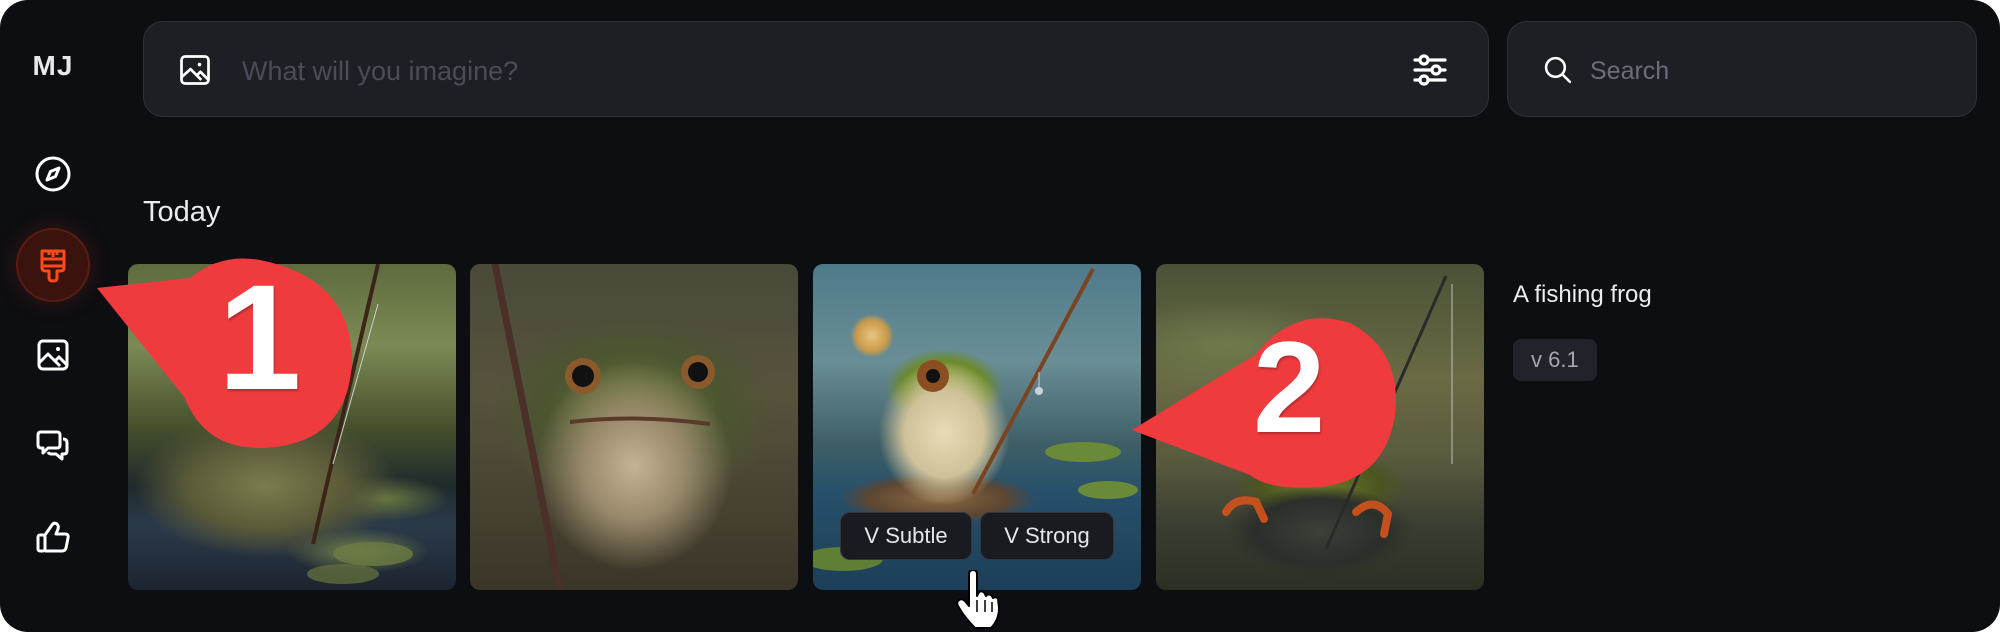 This screenshot has height=632, width=2000. What do you see at coordinates (978, 599) in the screenshot?
I see `hand-pointer-cursor-icon` at bounding box center [978, 599].